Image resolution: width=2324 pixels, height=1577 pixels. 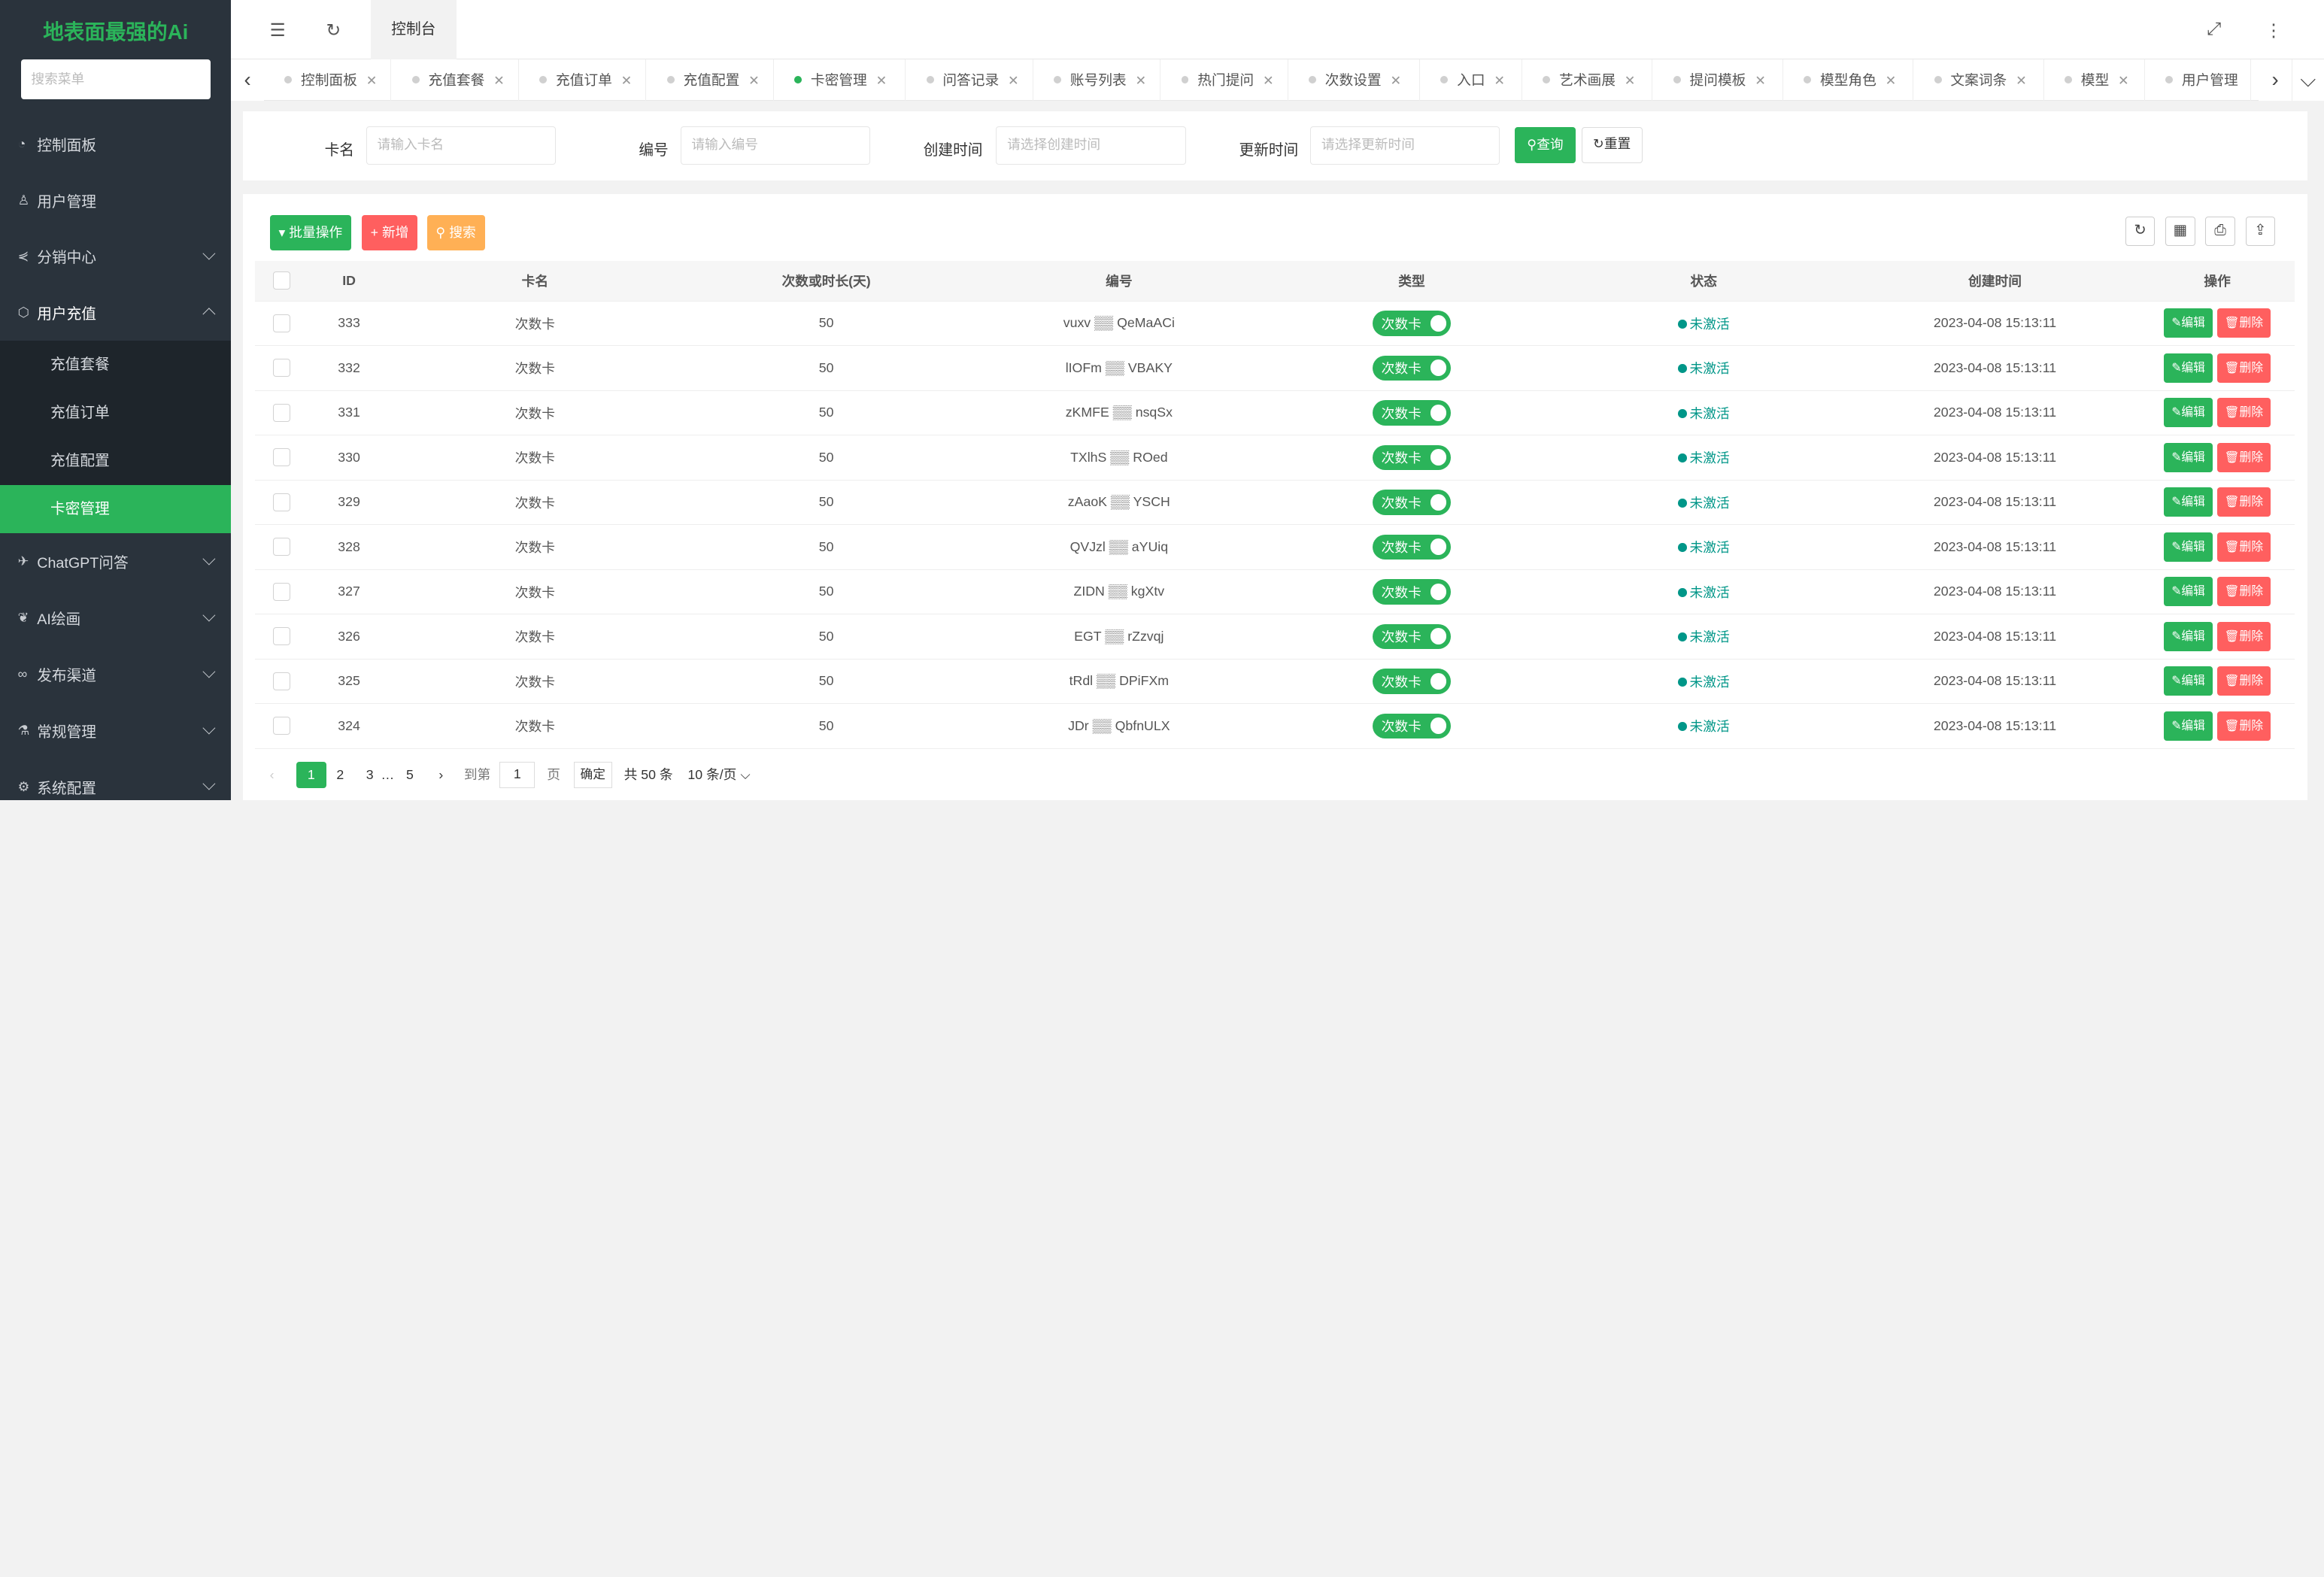 I want to click on print-icon: ⎙, so click(x=2220, y=232).